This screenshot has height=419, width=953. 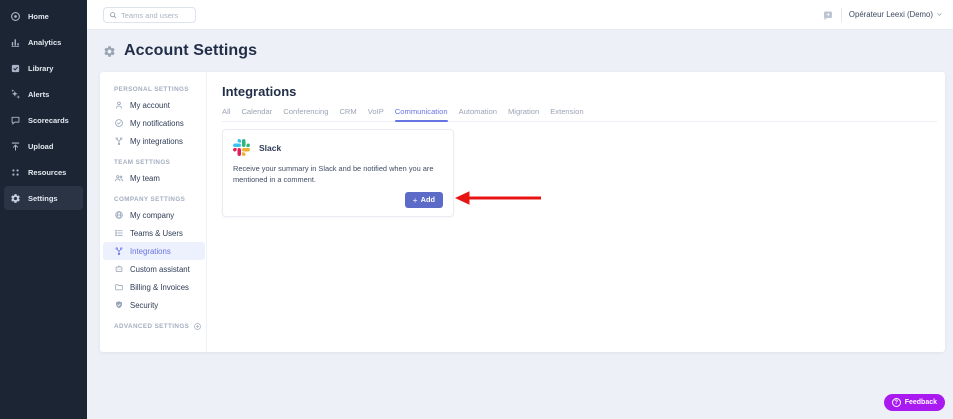 I want to click on person-icon, so click(x=119, y=105).